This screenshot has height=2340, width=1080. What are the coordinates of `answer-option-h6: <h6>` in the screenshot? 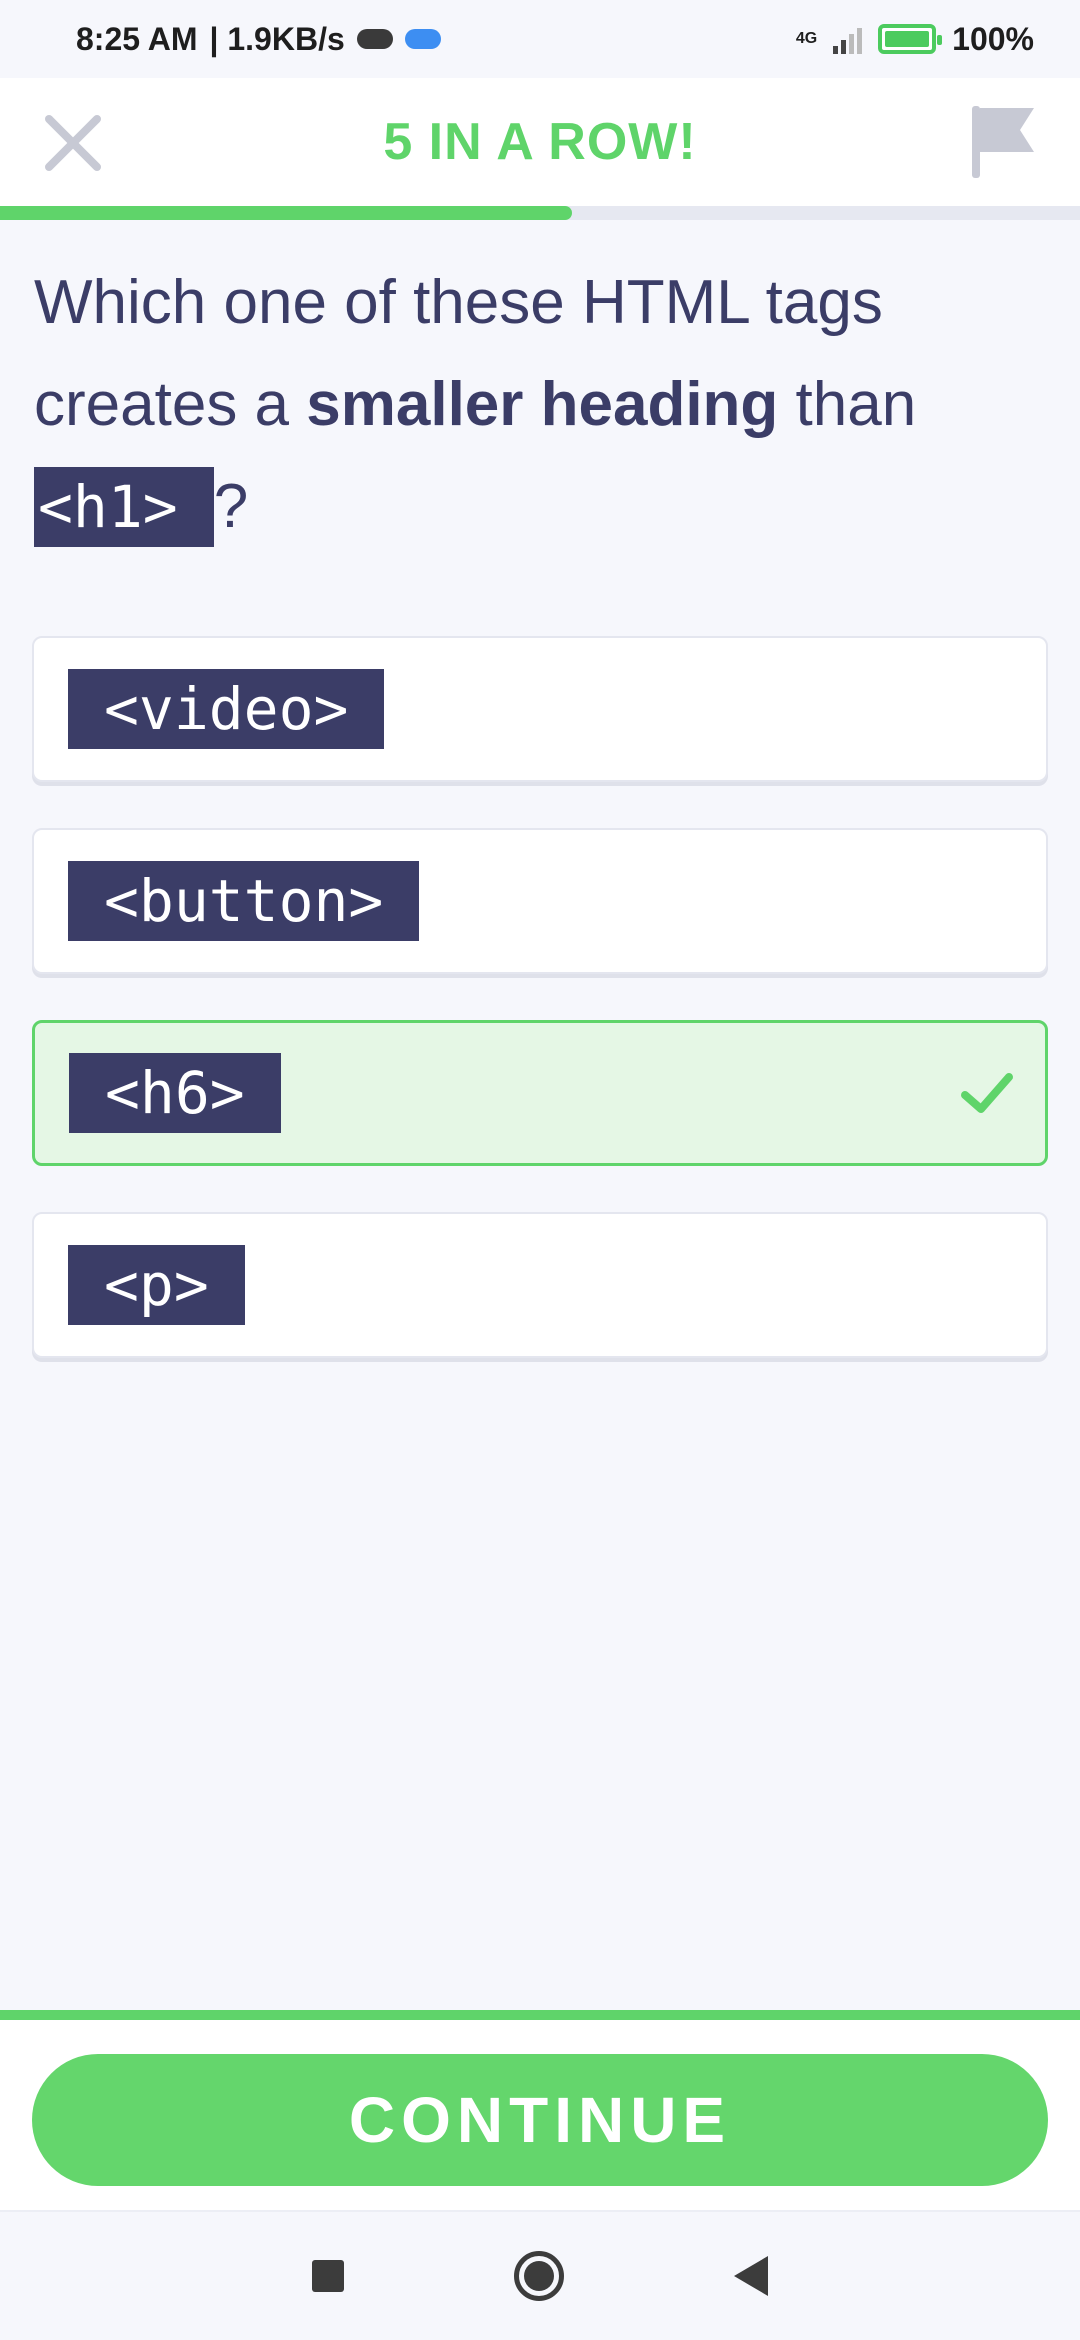 It's located at (540, 1093).